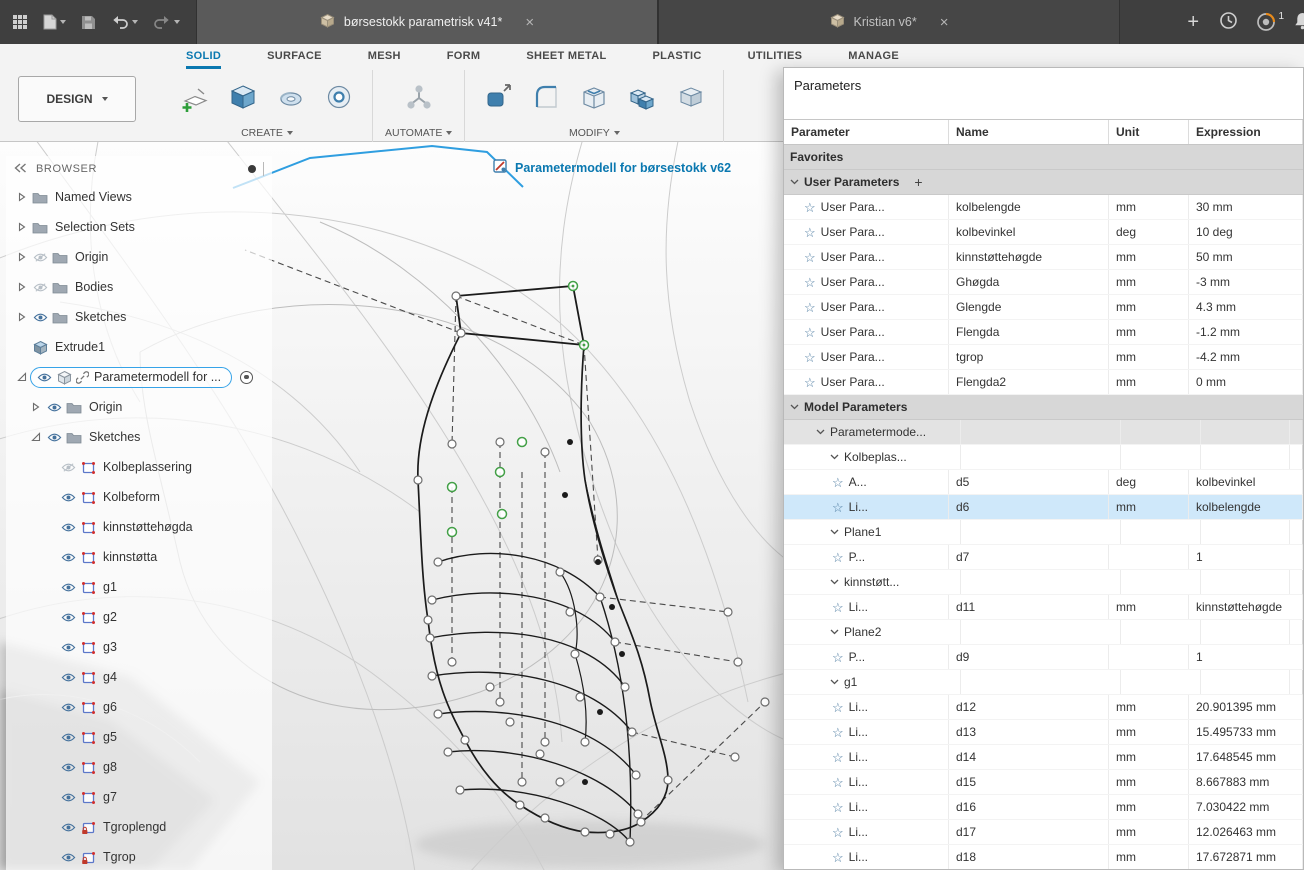  Describe the element at coordinates (1029, 232) in the screenshot. I see `param-name-cell: kolbevinkel` at that location.